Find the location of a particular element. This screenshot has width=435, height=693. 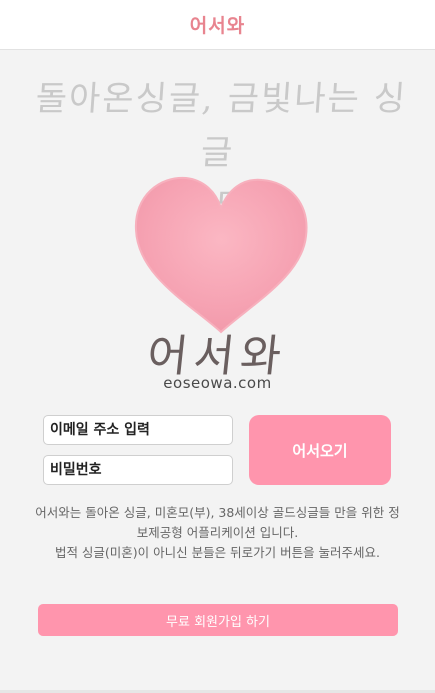

heart-logo-icon is located at coordinates (221, 256).